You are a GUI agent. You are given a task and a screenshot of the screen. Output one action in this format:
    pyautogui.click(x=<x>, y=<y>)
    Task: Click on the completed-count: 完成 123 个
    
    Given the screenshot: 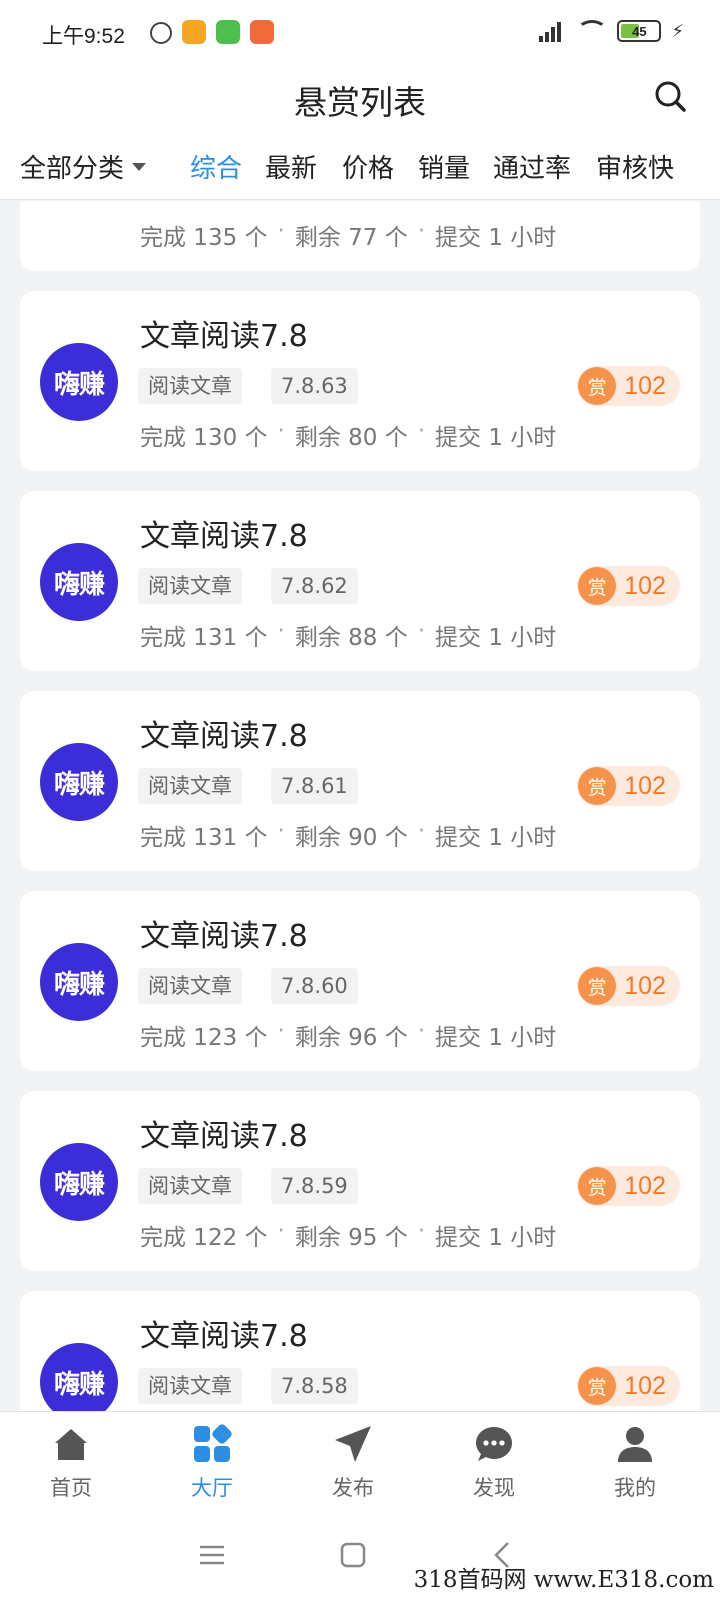 What is the action you would take?
    pyautogui.click(x=204, y=1038)
    